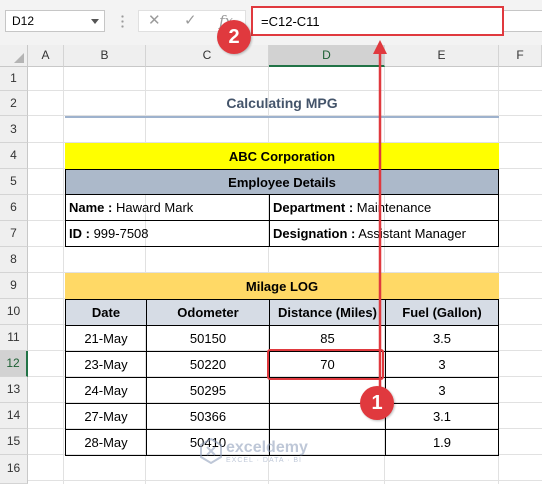  Describe the element at coordinates (264, 460) in the screenshot. I see `watermark-tagline: EXCEL · DATA · BI` at that location.